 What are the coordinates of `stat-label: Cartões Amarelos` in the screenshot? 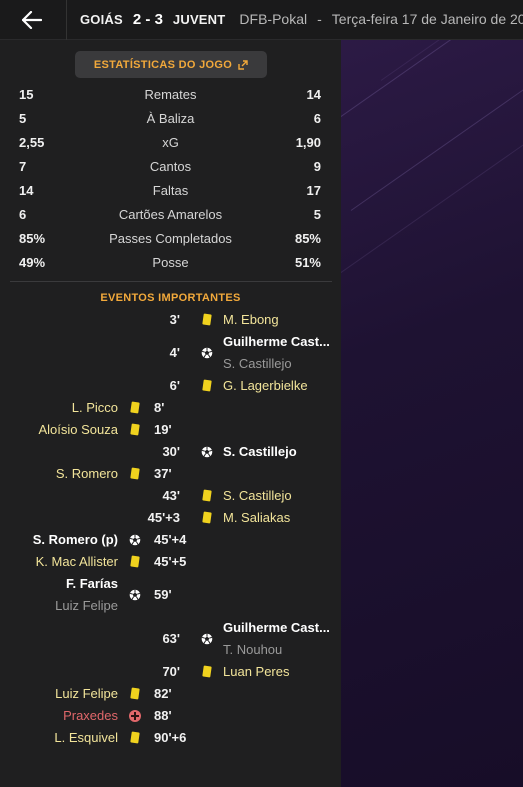 It's located at (170, 214).